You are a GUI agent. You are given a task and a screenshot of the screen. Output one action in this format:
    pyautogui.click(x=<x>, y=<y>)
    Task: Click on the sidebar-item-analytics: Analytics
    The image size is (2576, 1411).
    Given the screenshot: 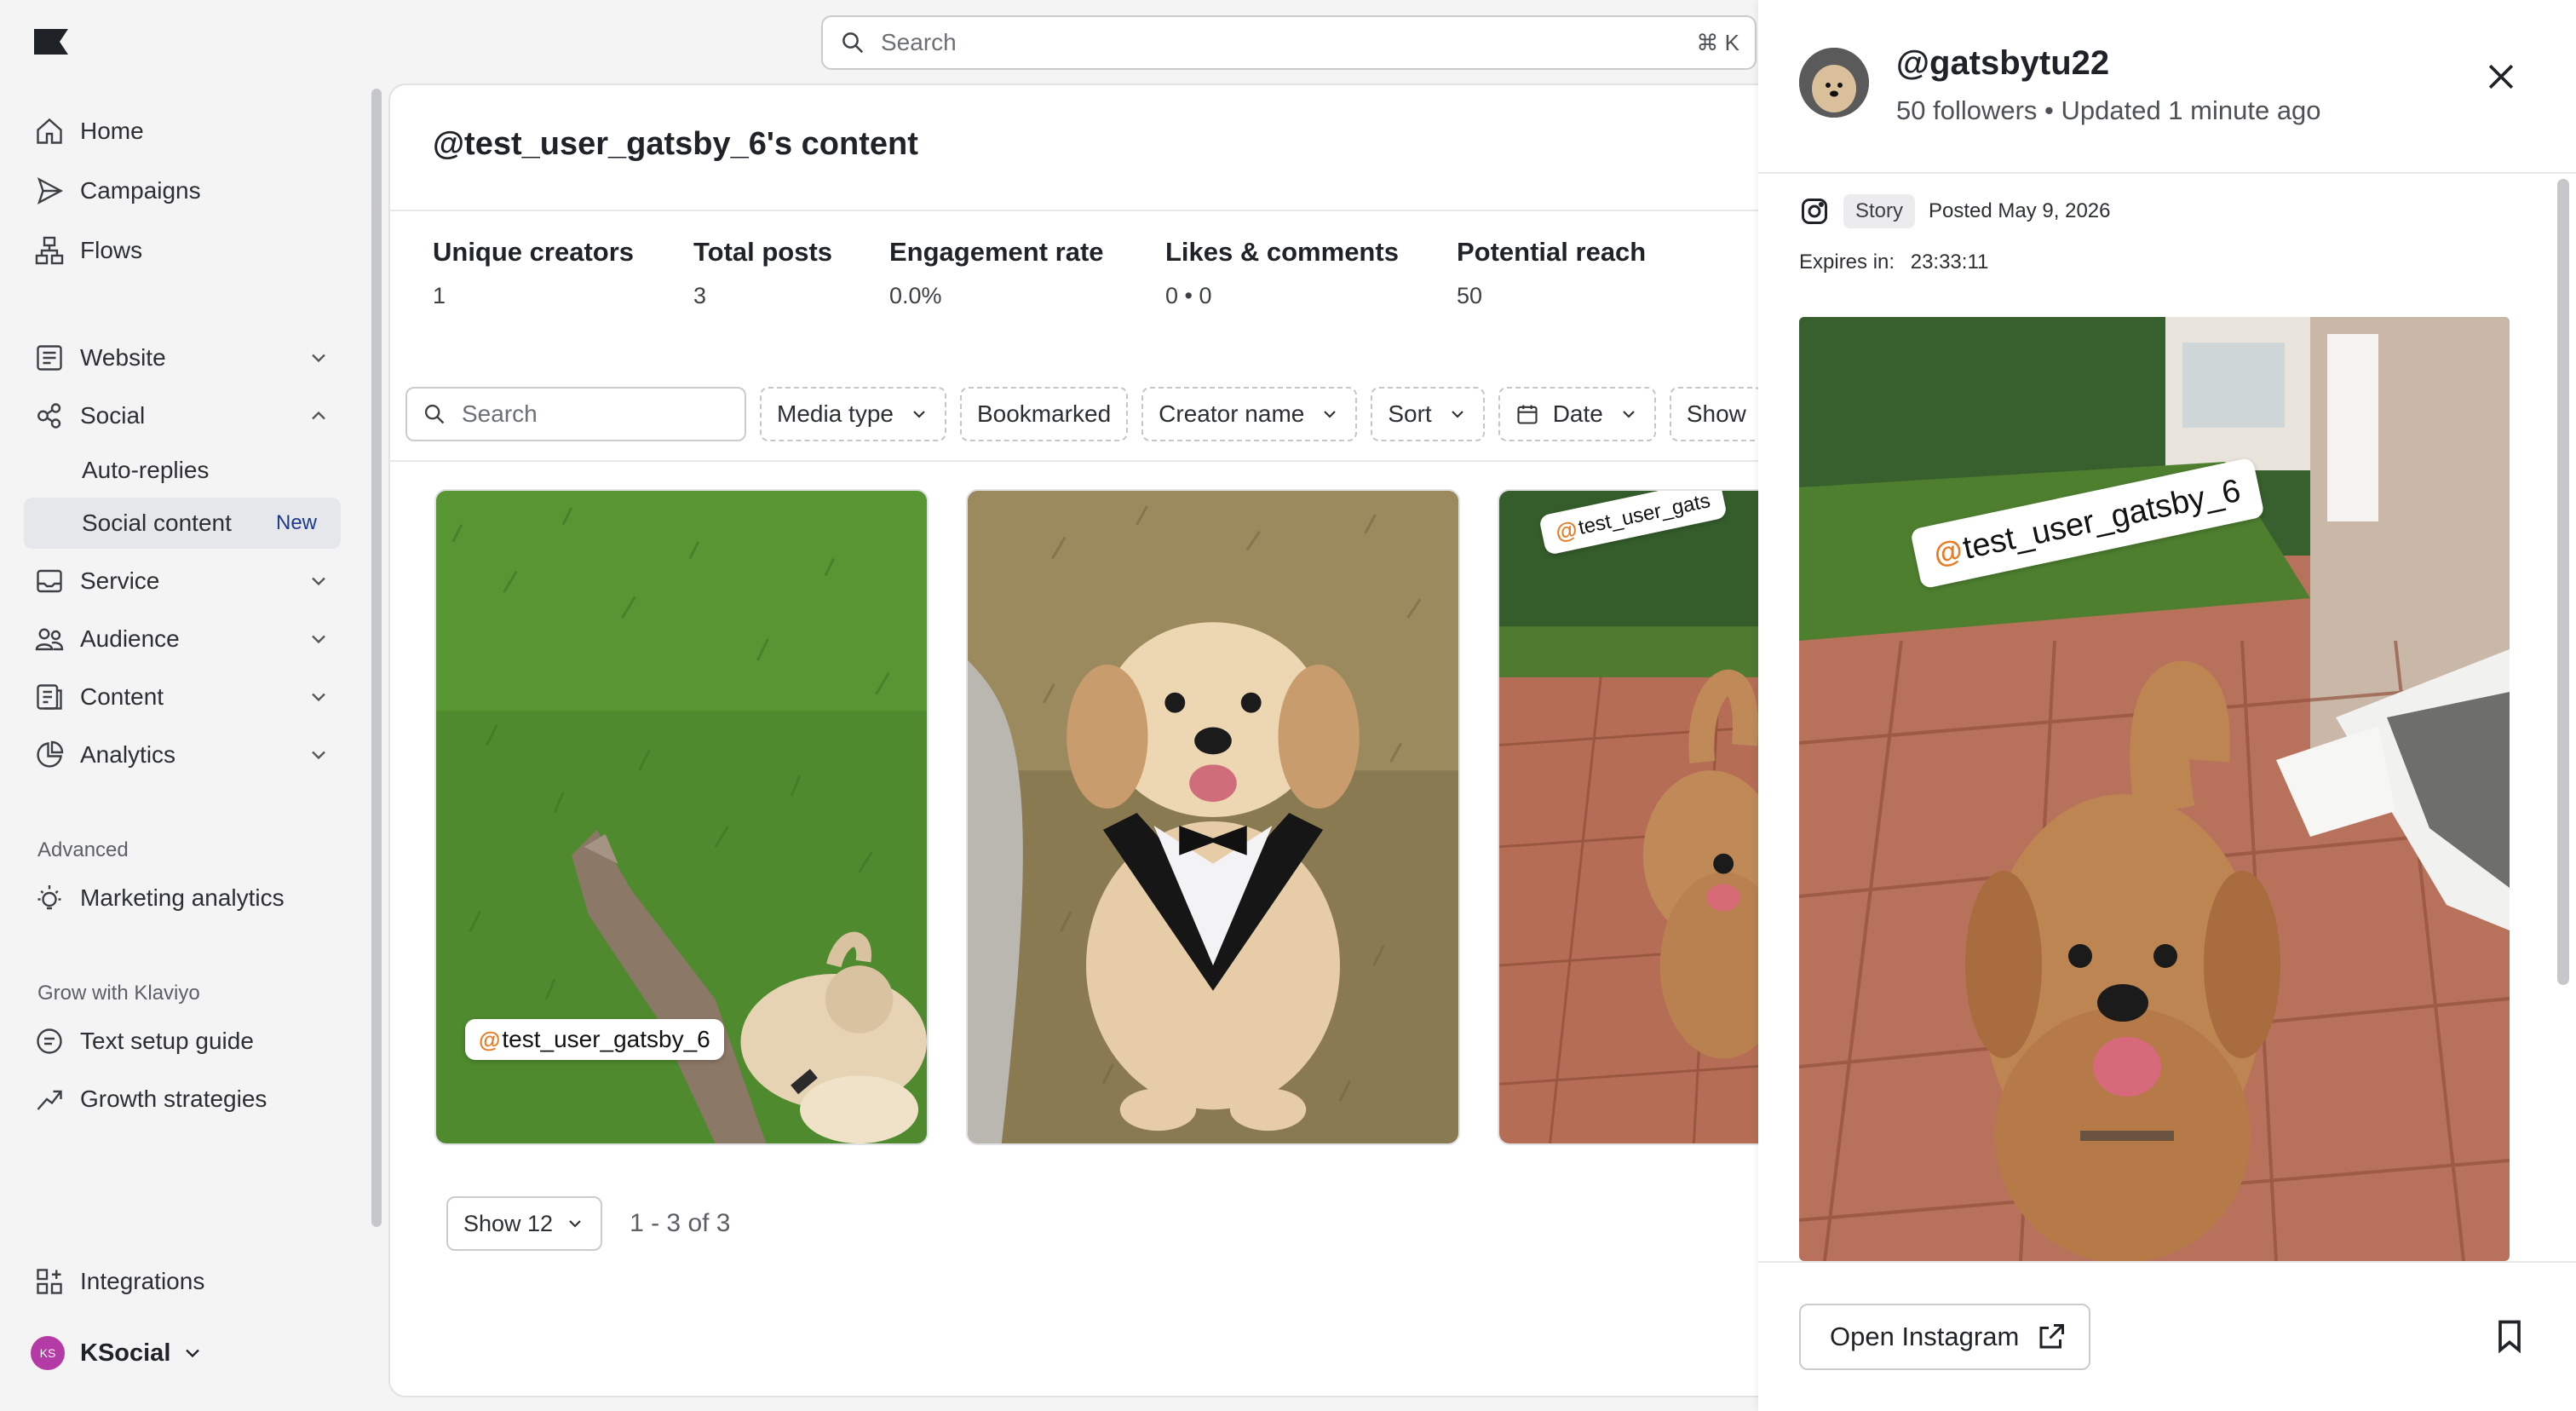 What is the action you would take?
    pyautogui.click(x=183, y=755)
    